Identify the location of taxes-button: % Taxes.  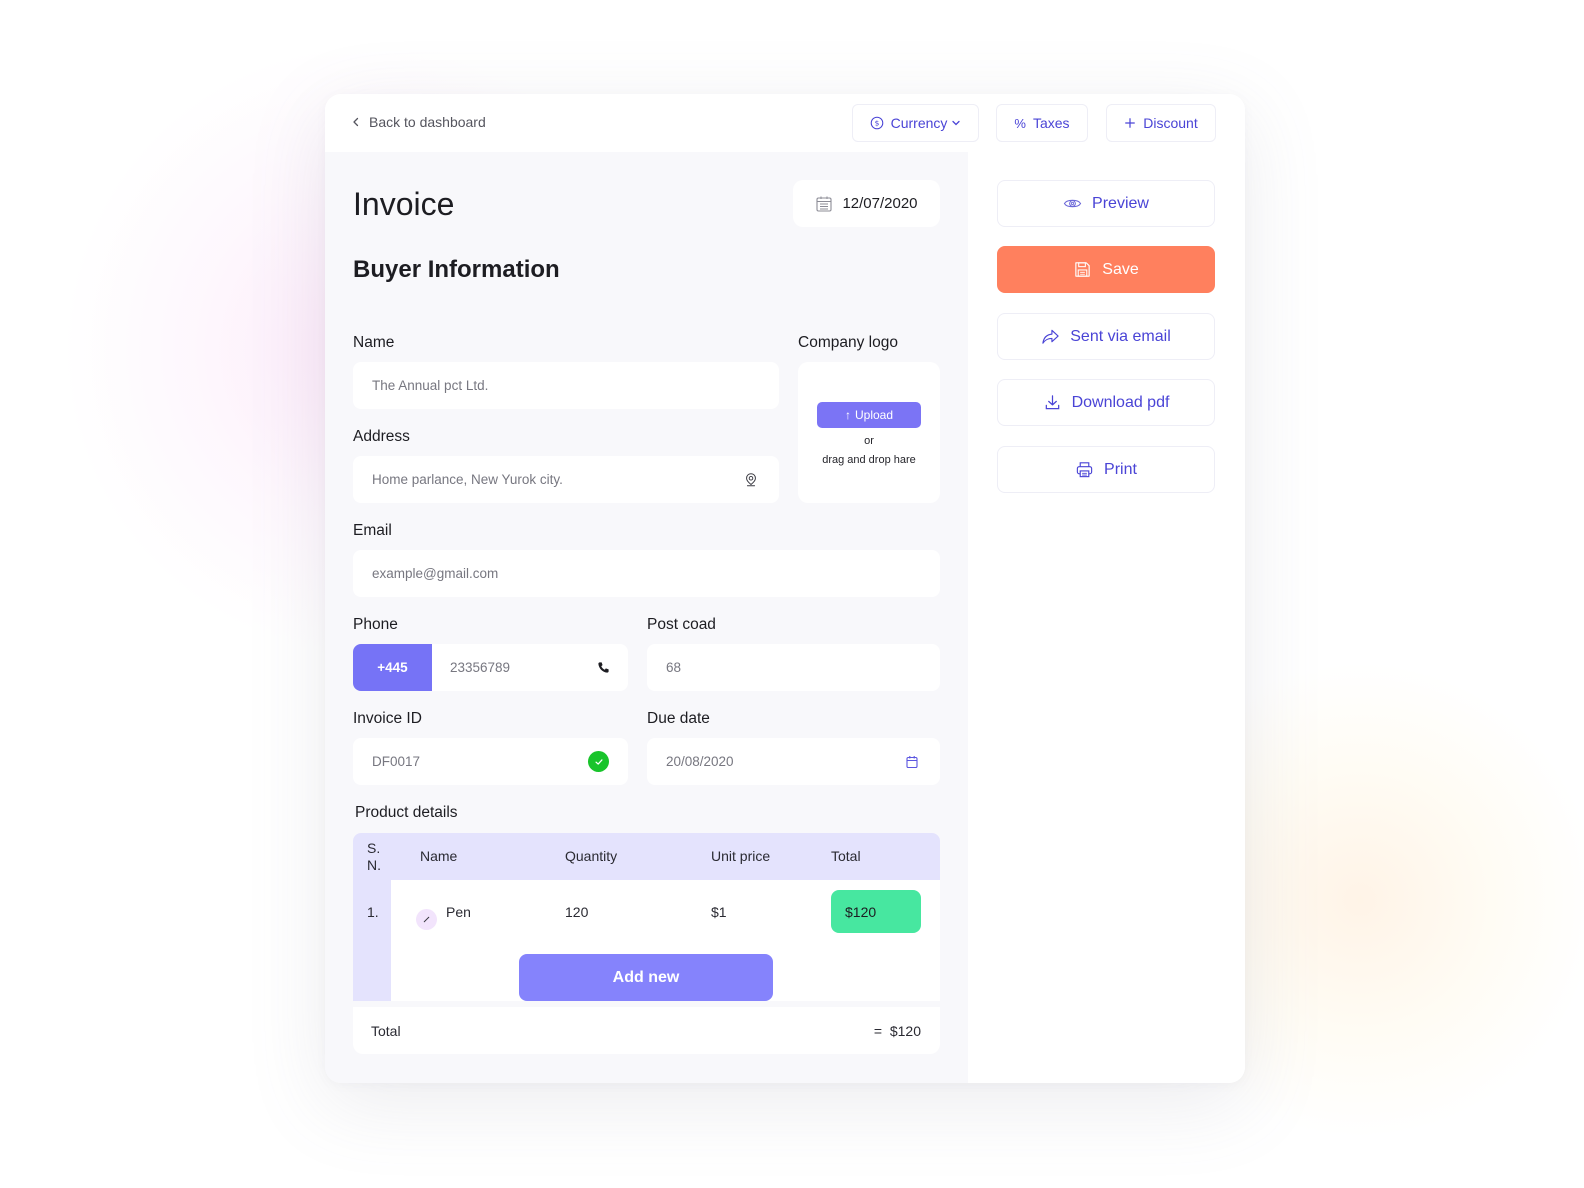
(1042, 123).